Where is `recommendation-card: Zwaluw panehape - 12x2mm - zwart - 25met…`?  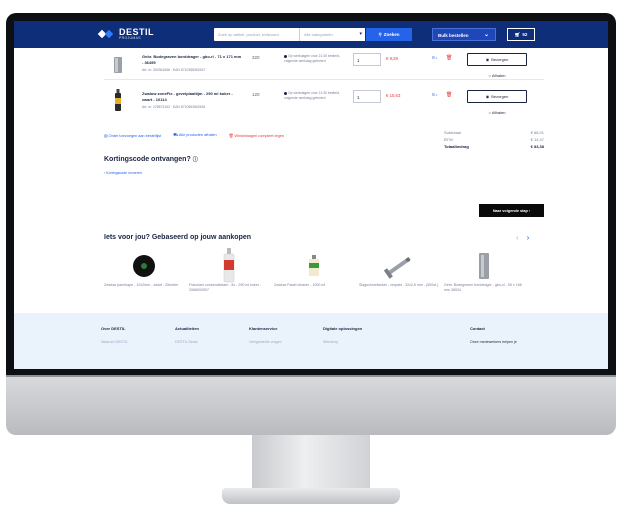
recommendation-card: Zwaluw panehape - 12x2mm - zwart - 25met… is located at coordinates (144, 269).